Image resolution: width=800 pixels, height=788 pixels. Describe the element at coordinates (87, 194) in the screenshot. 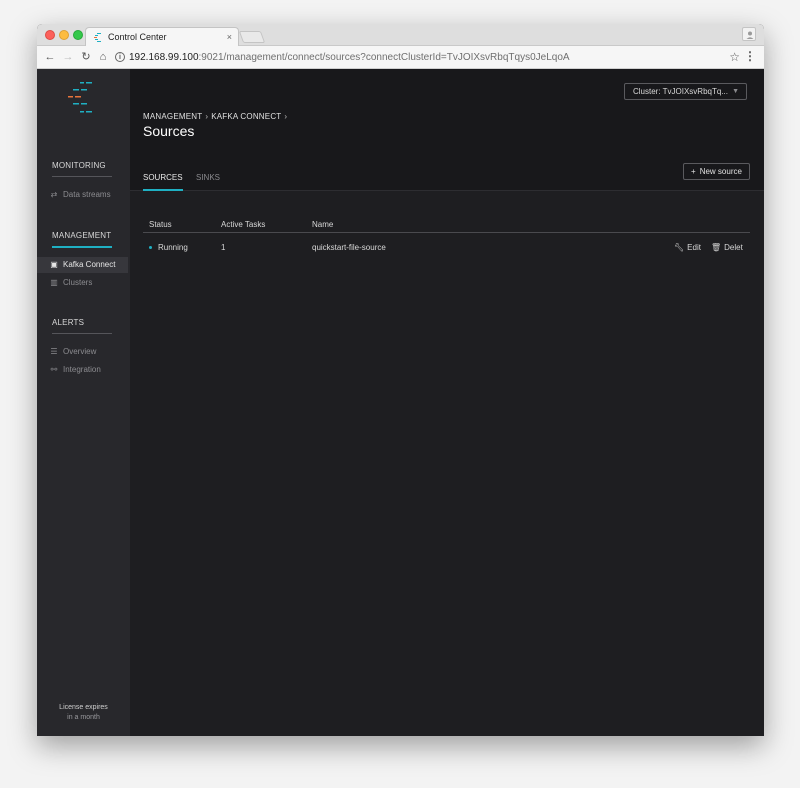

I see `sidebar-item-label: Data streams` at that location.